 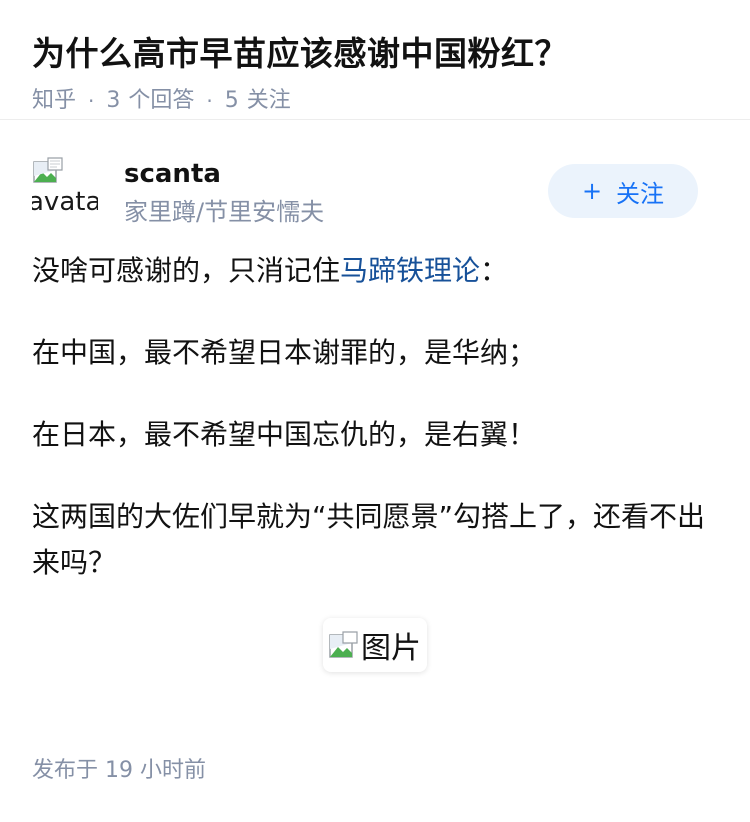 I want to click on answer-paragraph: 在中国，最不希望日本谢罪的，是华纳；, so click(x=284, y=352).